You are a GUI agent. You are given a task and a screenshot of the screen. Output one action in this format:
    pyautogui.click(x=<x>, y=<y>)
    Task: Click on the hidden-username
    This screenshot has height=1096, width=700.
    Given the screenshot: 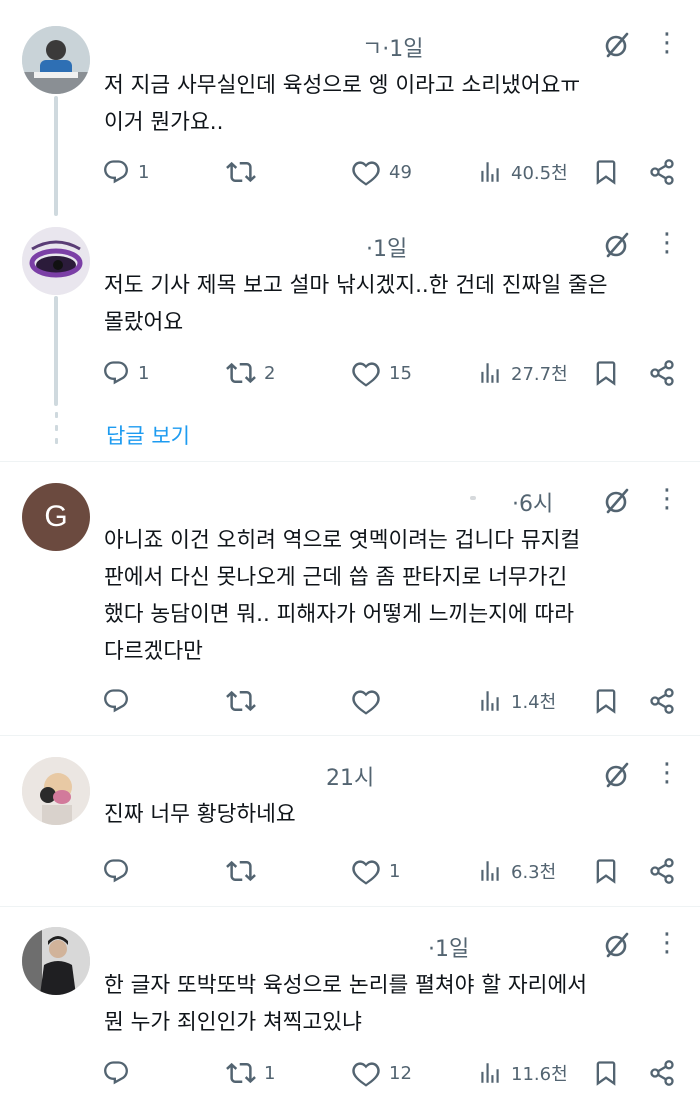 What is the action you would take?
    pyautogui.click(x=473, y=498)
    